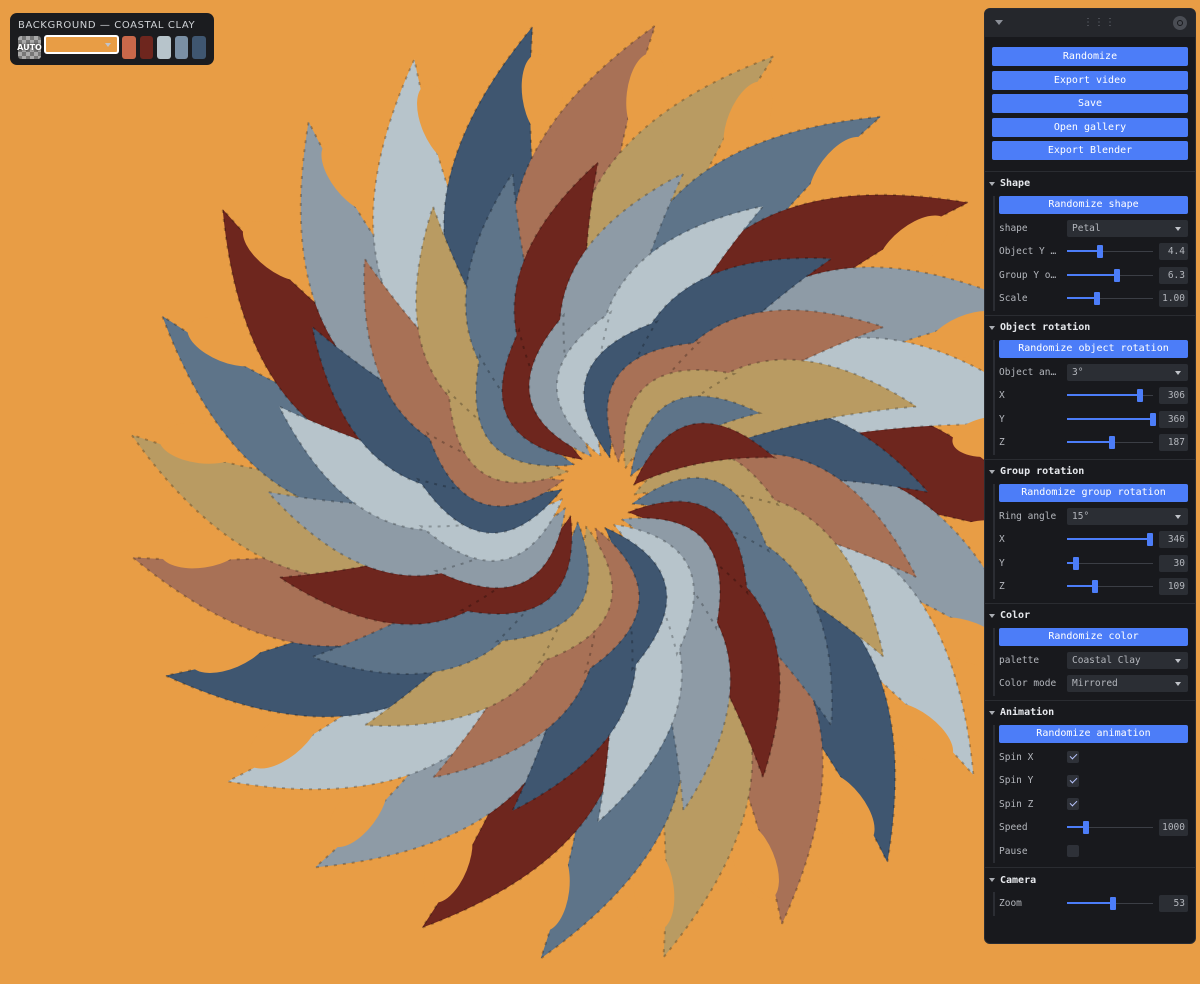 This screenshot has width=1200, height=984. I want to click on randomize-shape-button: Randomize shape, so click(1093, 204).